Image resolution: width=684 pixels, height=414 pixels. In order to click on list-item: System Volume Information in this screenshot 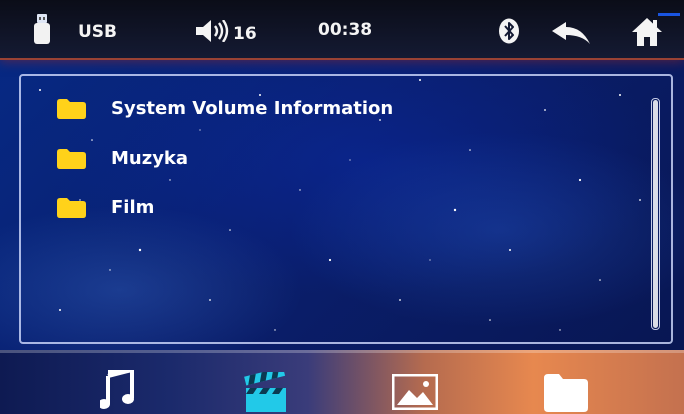, I will do `click(225, 108)`.